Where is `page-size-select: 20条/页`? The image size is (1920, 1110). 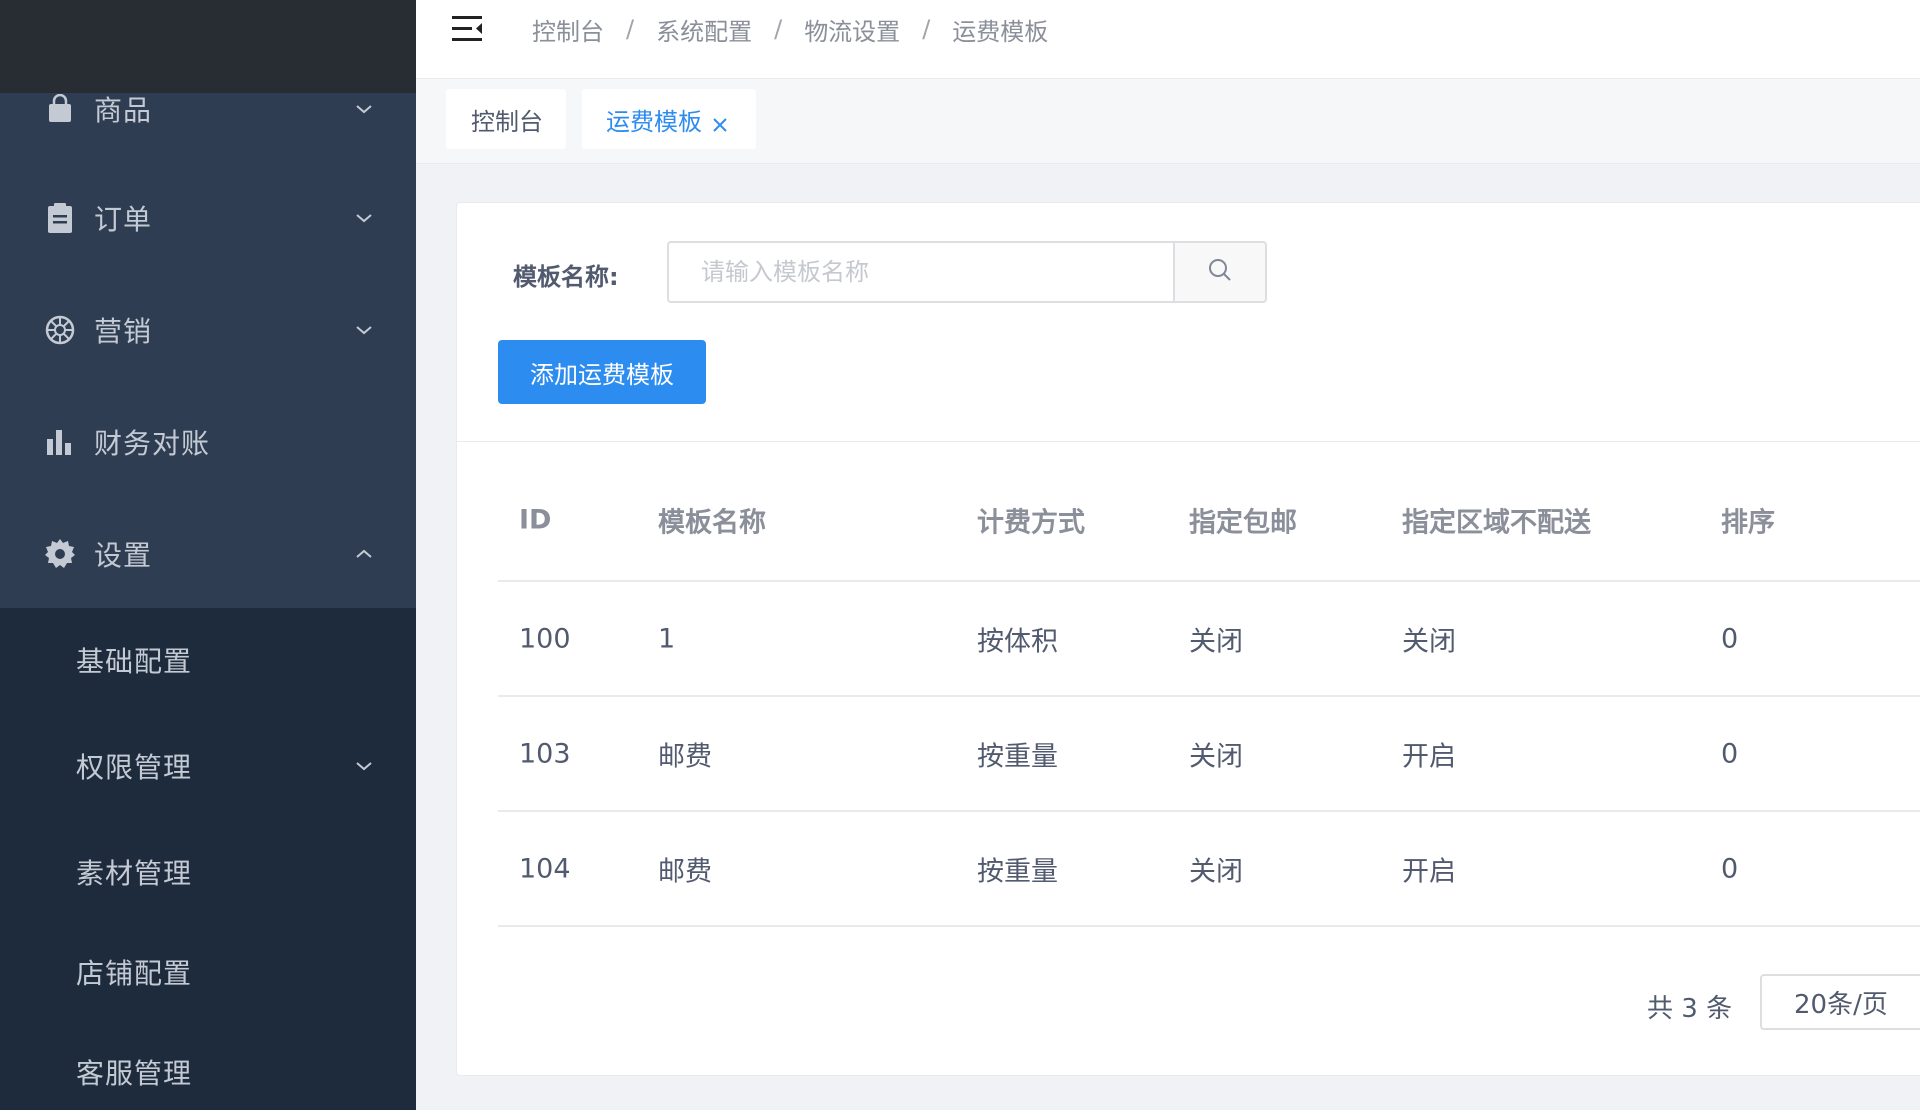 page-size-select: 20条/页 is located at coordinates (1840, 1002).